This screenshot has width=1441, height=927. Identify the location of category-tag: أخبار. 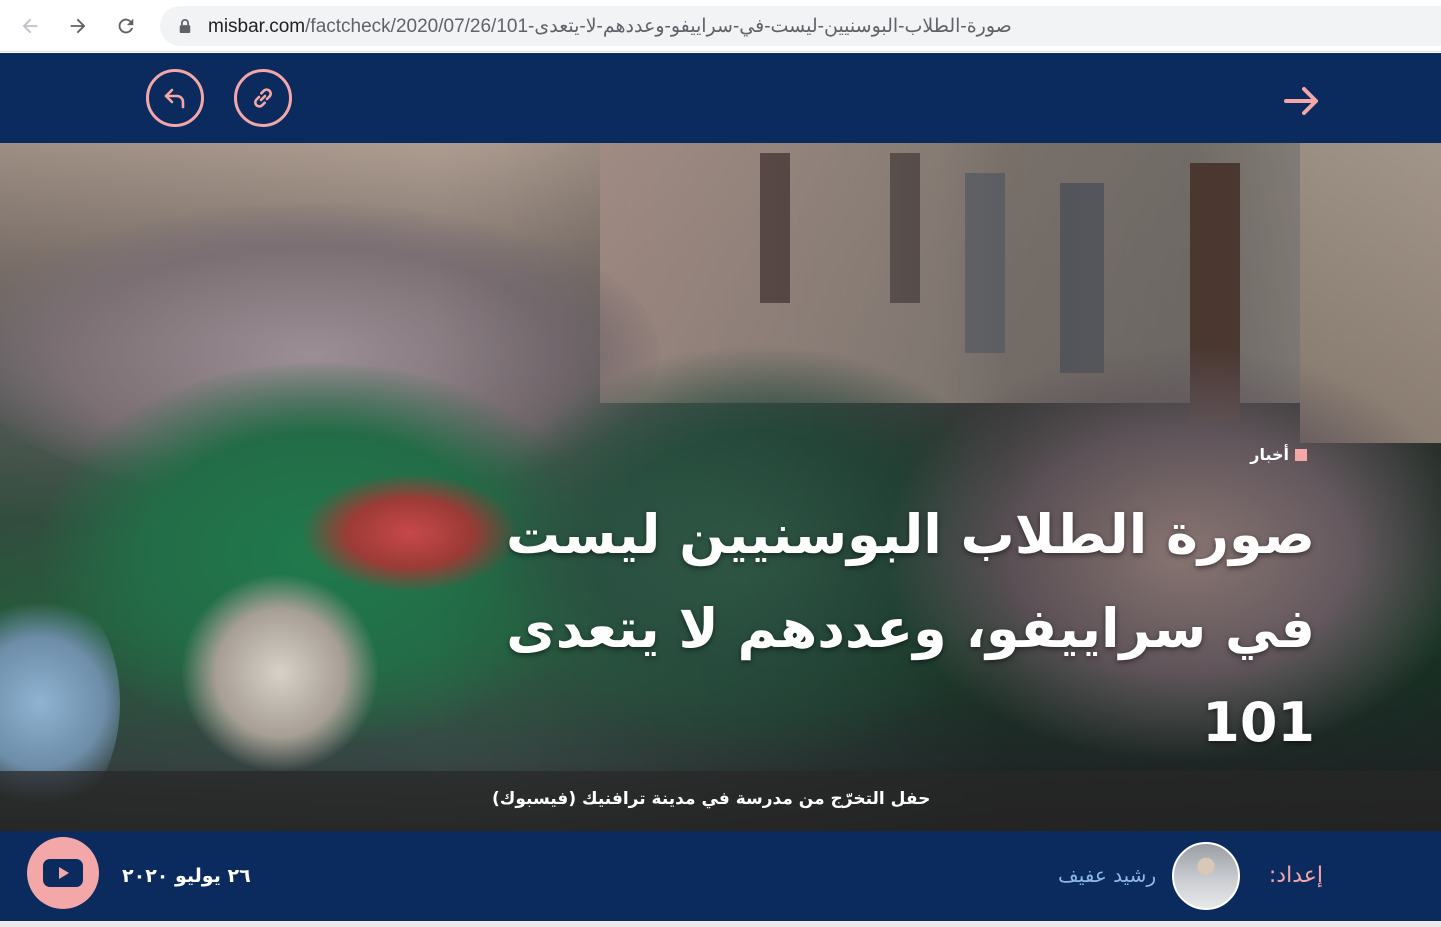
(1278, 454).